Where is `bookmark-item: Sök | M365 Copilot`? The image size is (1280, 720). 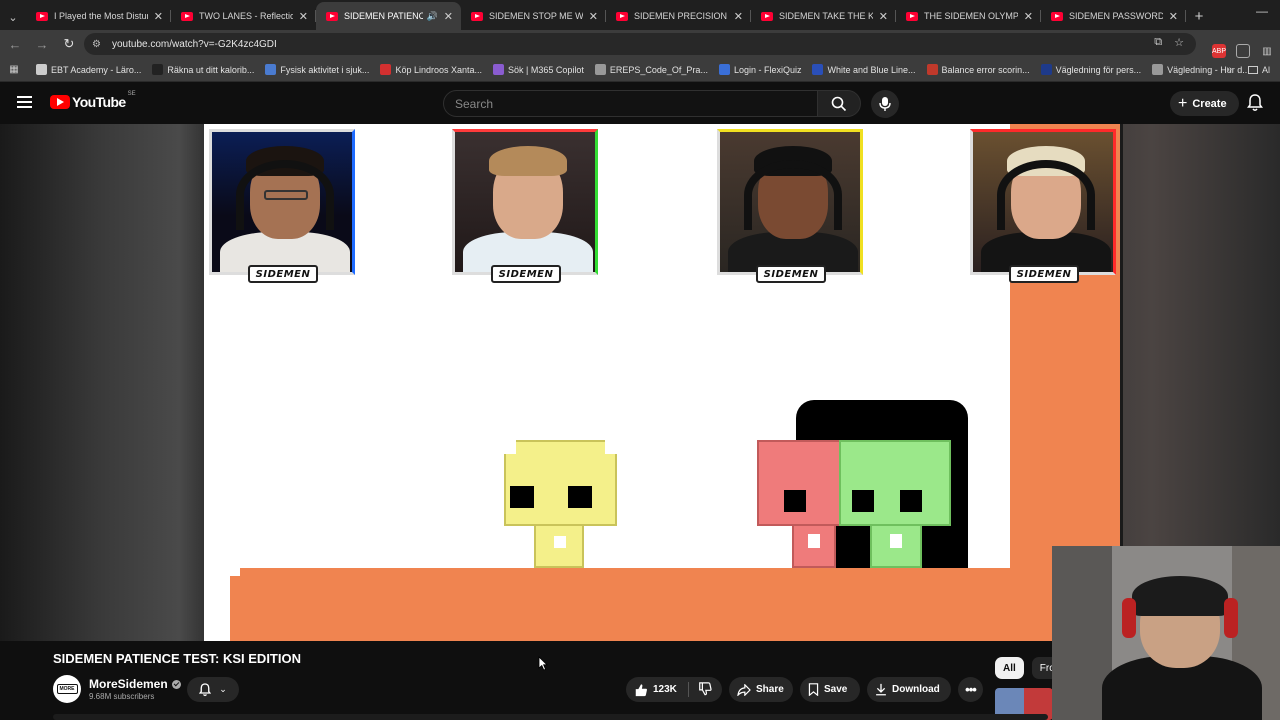 bookmark-item: Sök | M365 Copilot is located at coordinates (538, 69).